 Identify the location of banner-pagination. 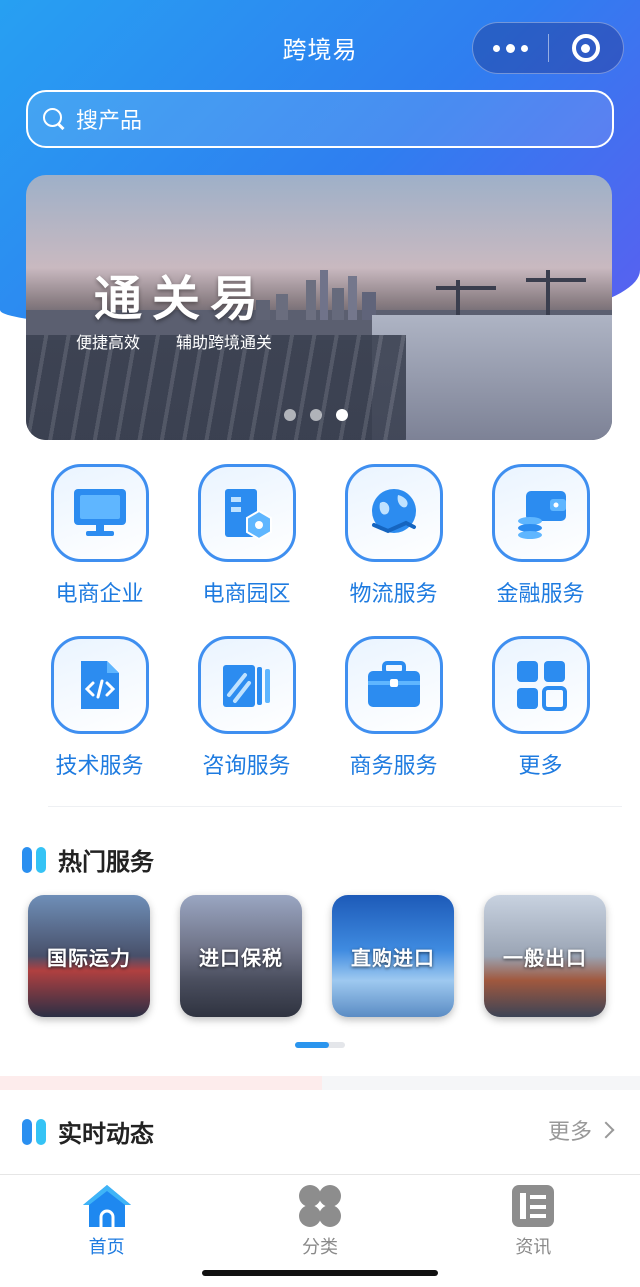
(316, 415).